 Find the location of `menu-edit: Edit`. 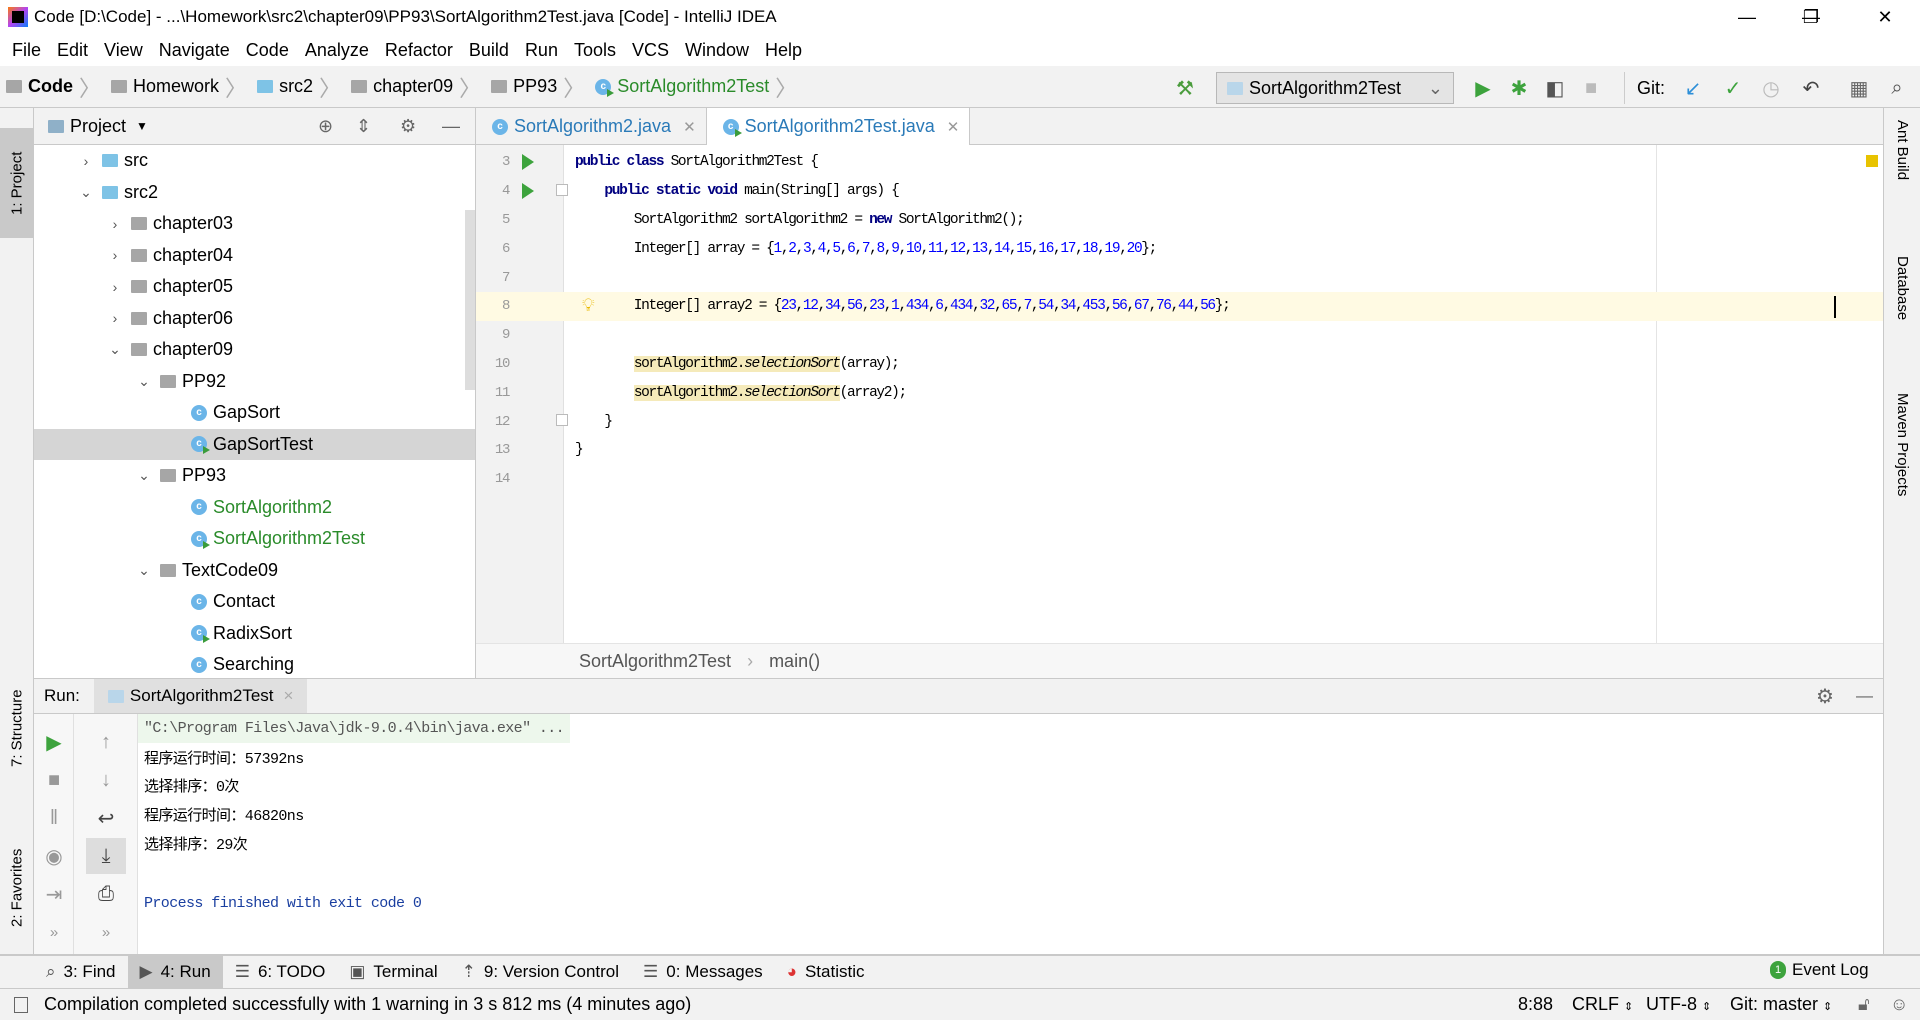

menu-edit: Edit is located at coordinates (72, 50).